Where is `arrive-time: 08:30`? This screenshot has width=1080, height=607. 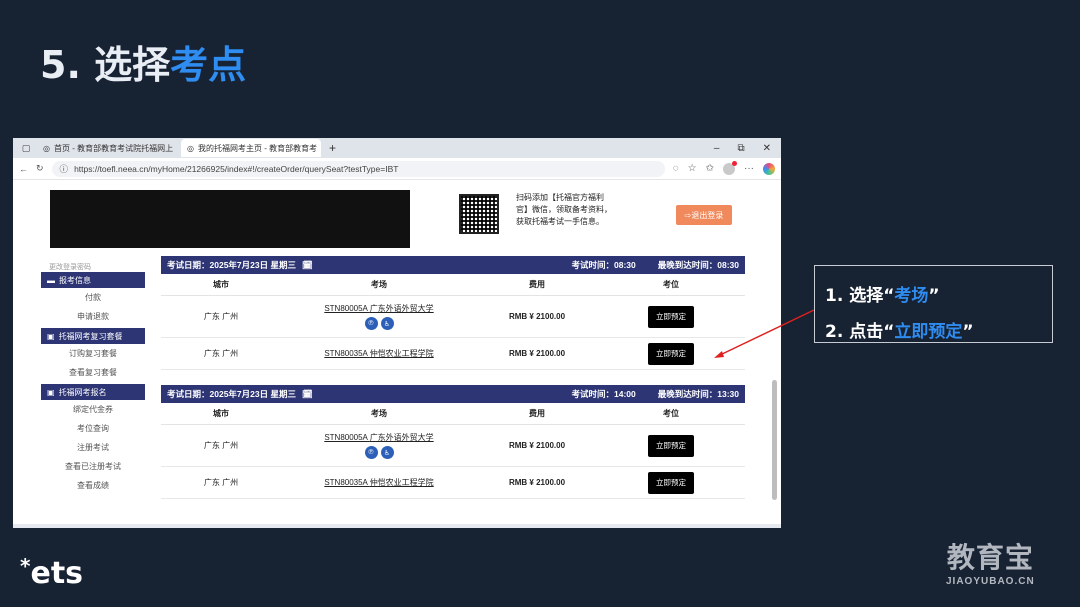 arrive-time: 08:30 is located at coordinates (728, 265).